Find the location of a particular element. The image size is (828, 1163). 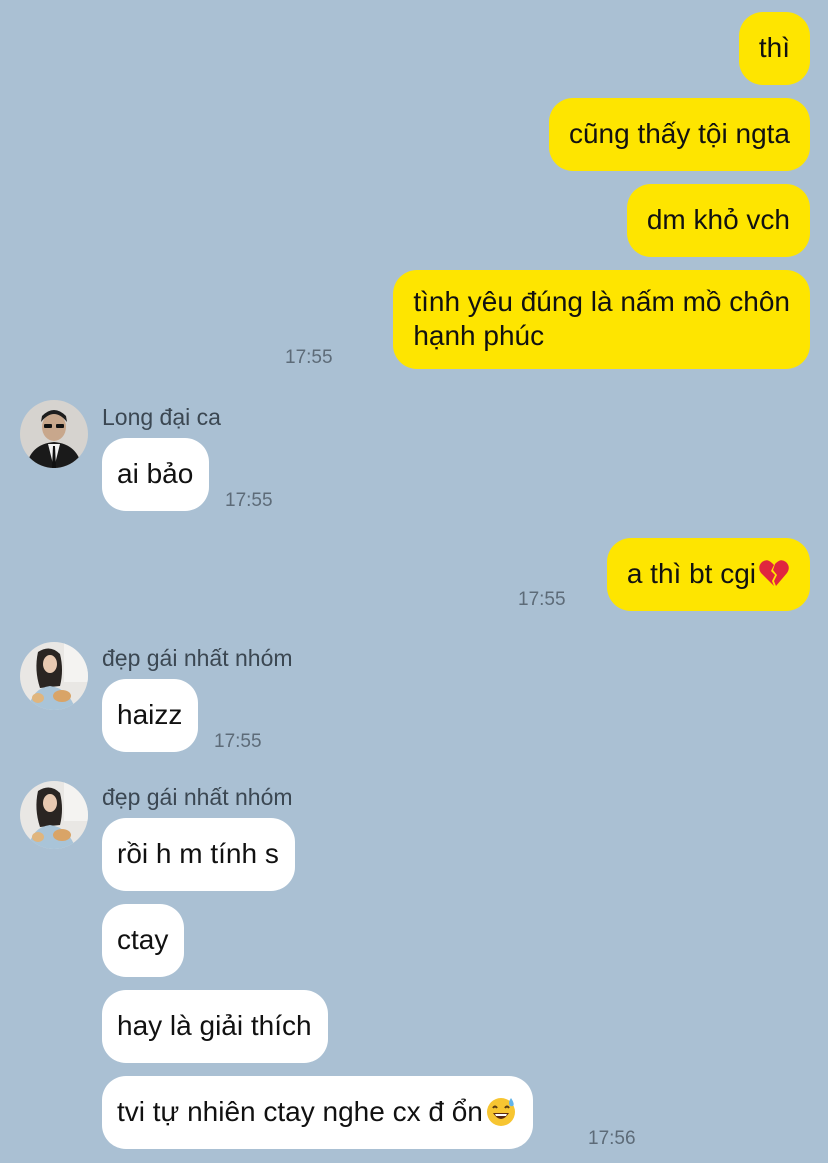

sweat-smile-icon is located at coordinates (501, 1111).